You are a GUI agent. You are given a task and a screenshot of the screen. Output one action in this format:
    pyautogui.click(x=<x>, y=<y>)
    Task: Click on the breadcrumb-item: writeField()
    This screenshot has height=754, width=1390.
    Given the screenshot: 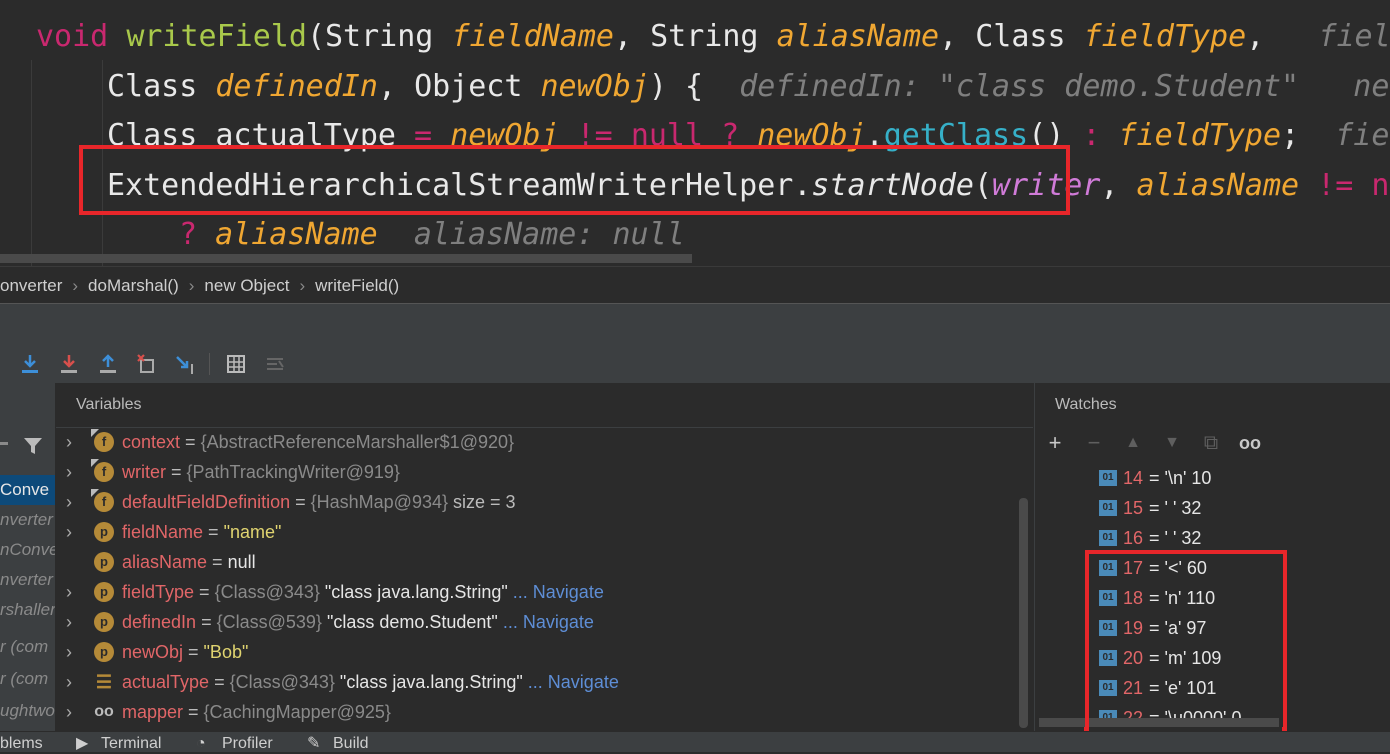 What is the action you would take?
    pyautogui.click(x=357, y=285)
    